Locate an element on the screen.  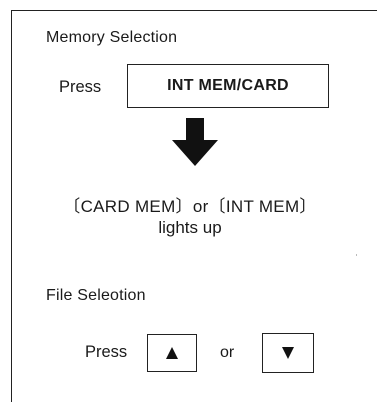
arrow-down-icon is located at coordinates (195, 142).